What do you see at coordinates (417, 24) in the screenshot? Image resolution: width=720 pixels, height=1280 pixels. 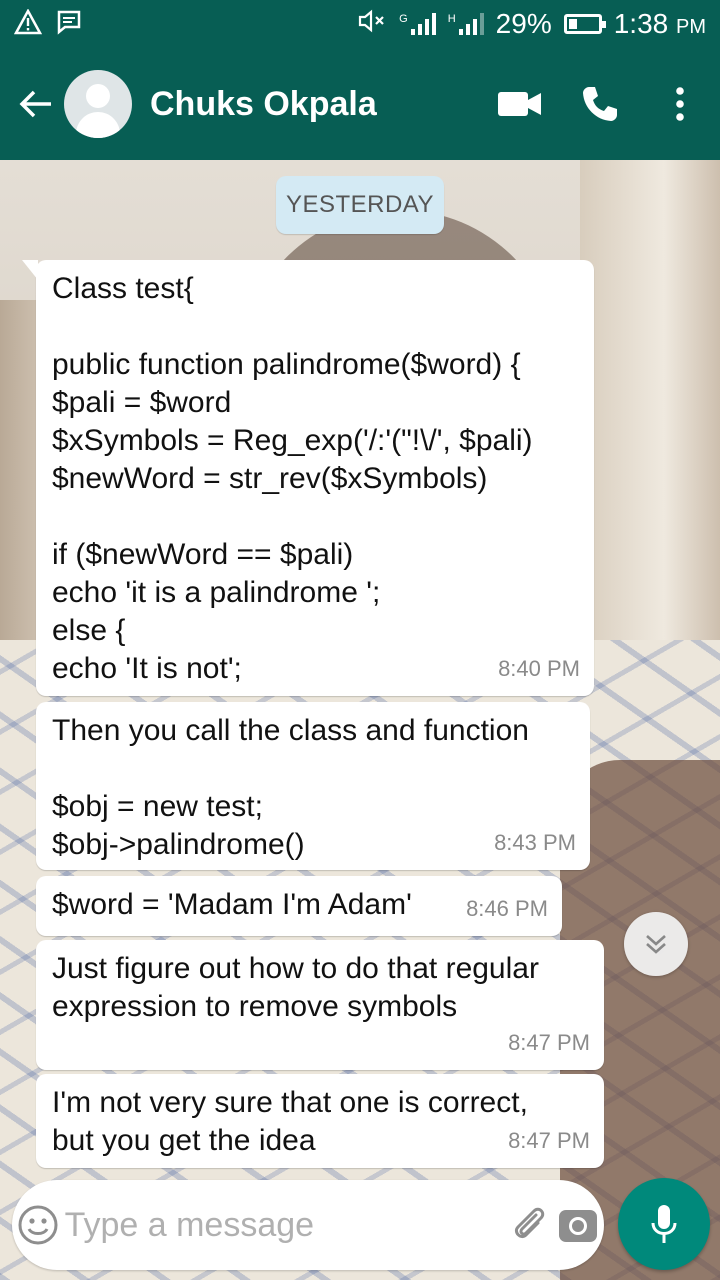 I see `signal-icon: G` at bounding box center [417, 24].